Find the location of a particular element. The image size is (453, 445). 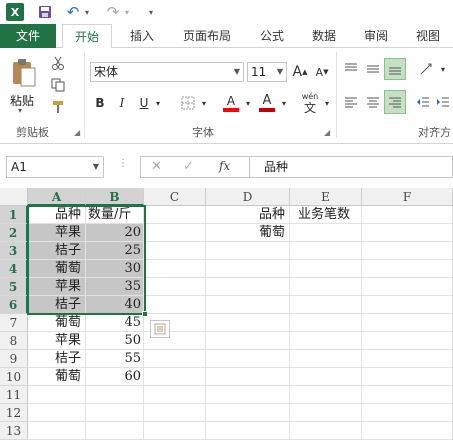

cell-b4: 30 is located at coordinates (115, 269).